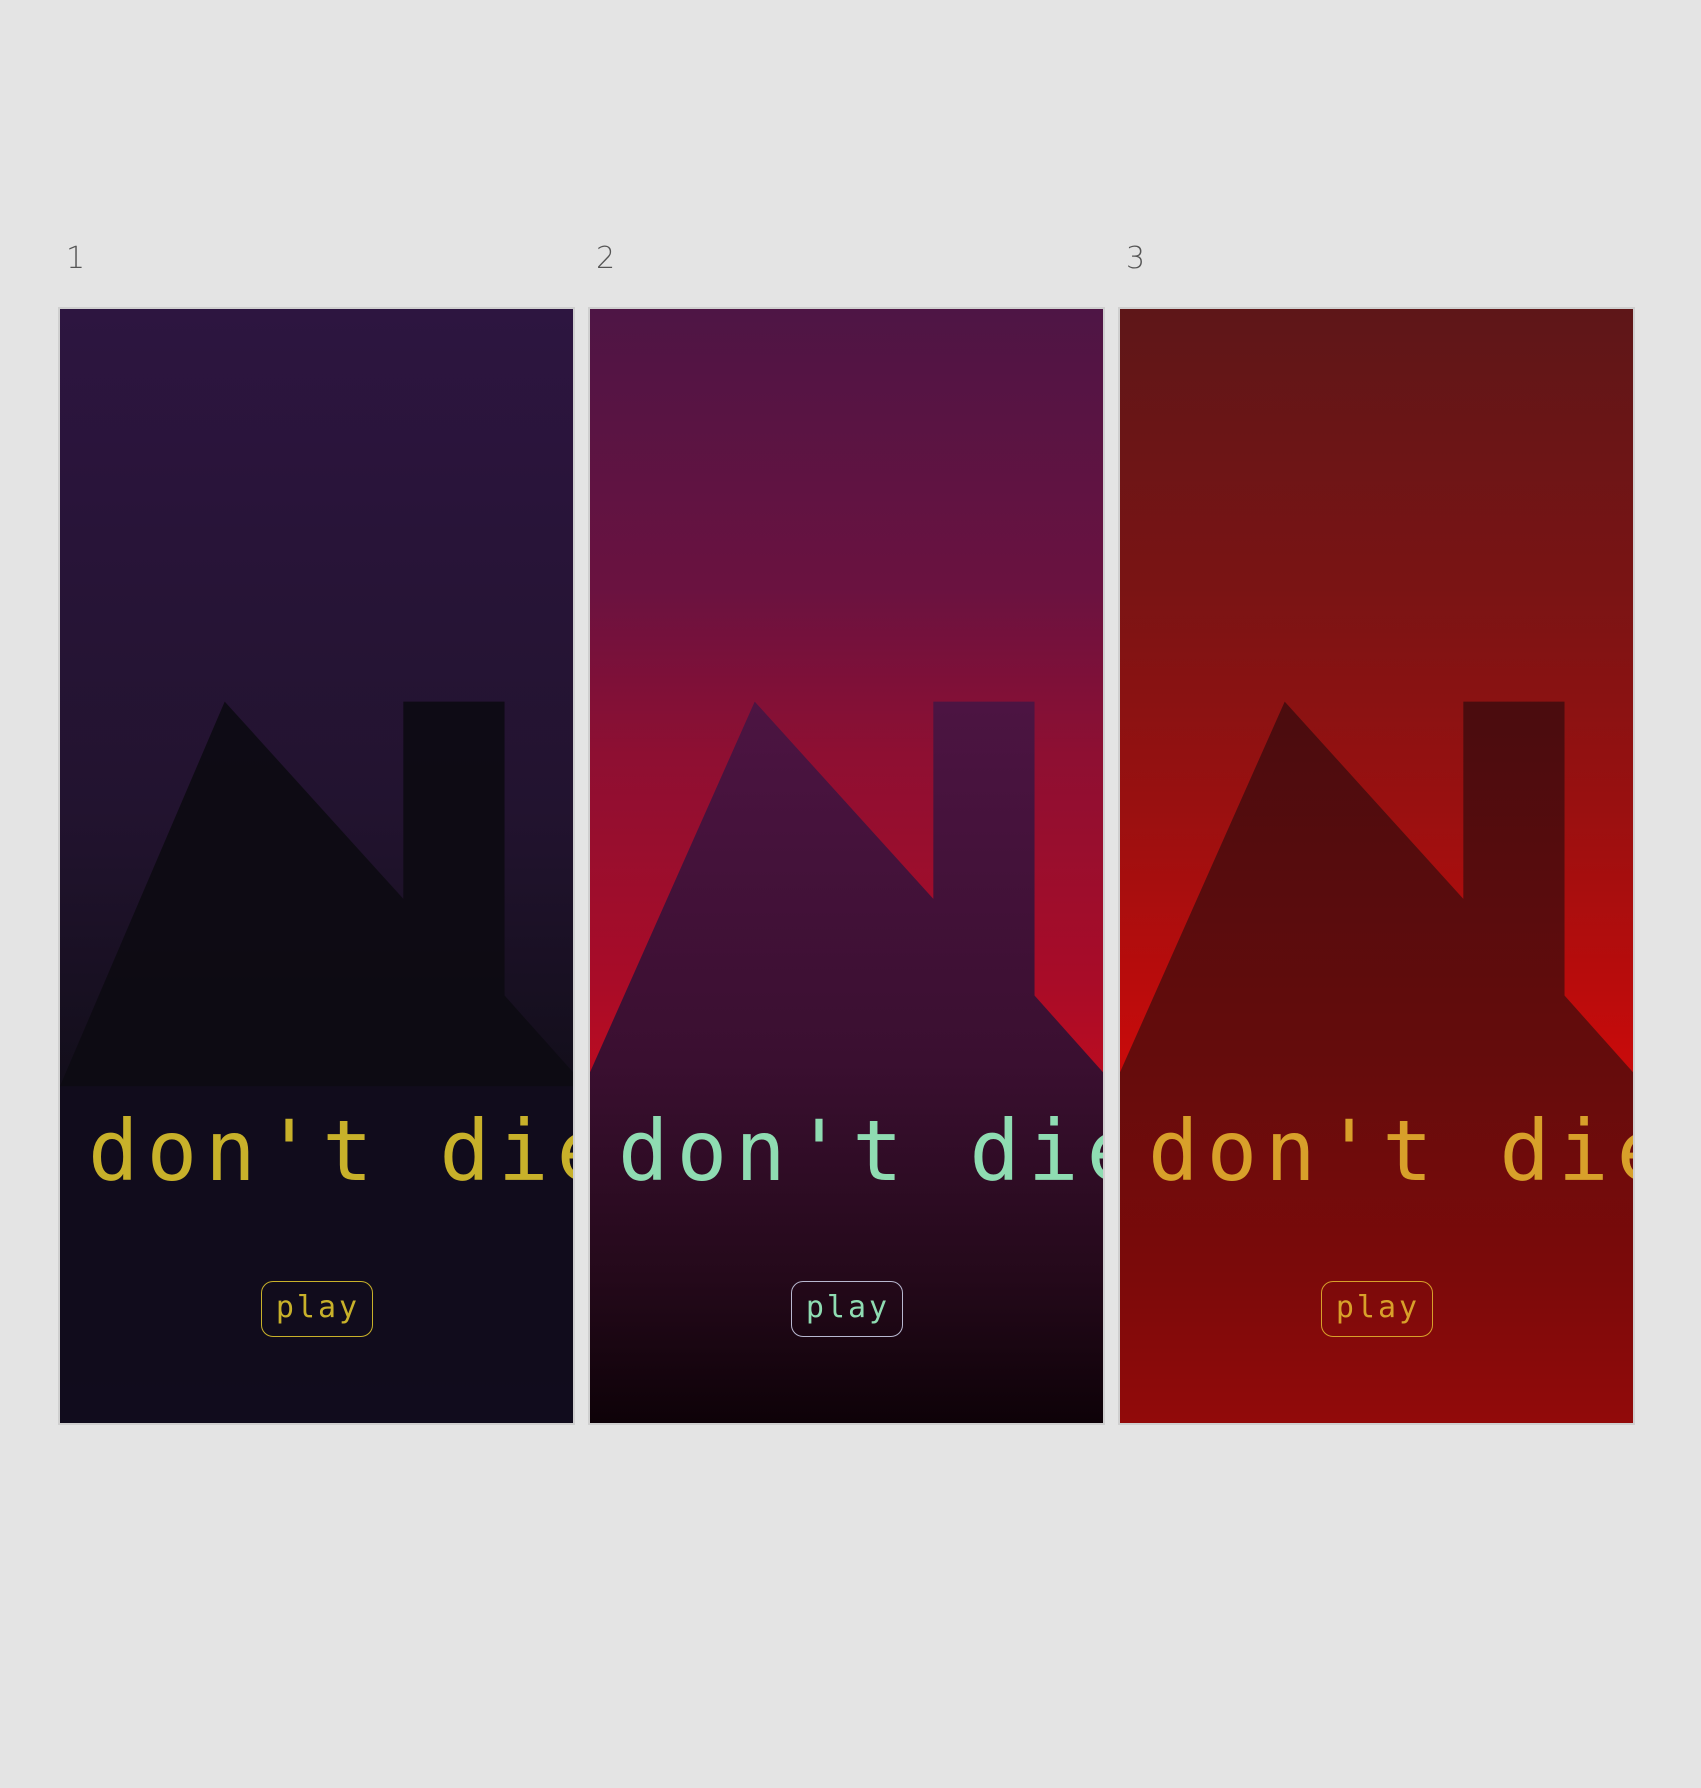 The height and width of the screenshot is (1788, 1701). What do you see at coordinates (1136, 258) in the screenshot?
I see `artboard-number-3: 3` at bounding box center [1136, 258].